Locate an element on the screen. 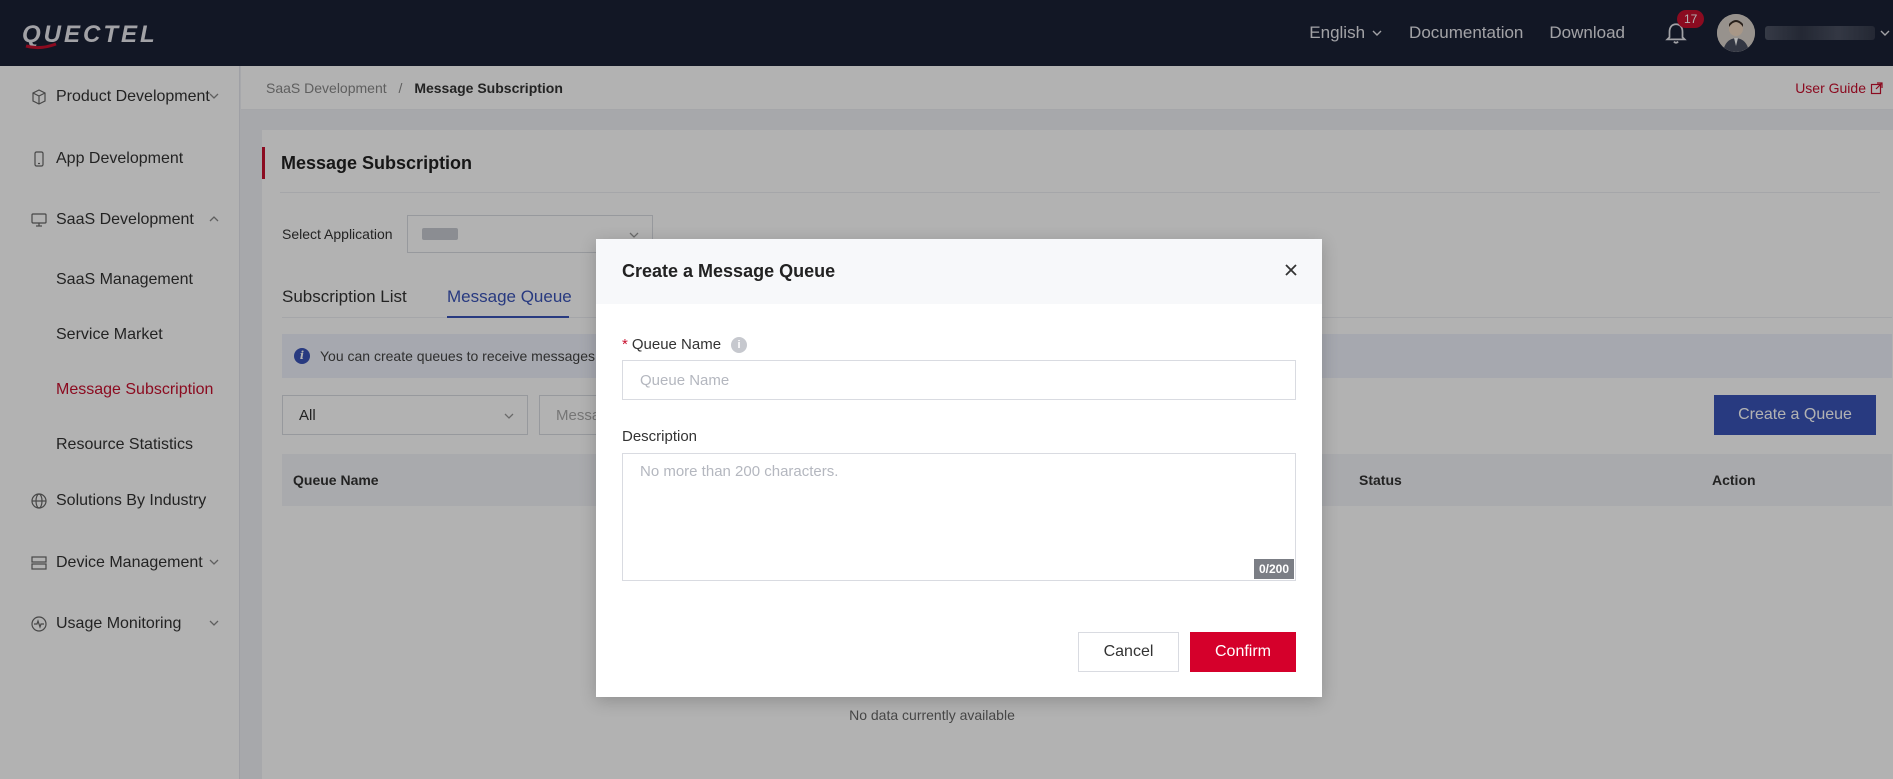 The image size is (1893, 779). description-textarea: No more than 200 characters. 0/200 is located at coordinates (959, 517).